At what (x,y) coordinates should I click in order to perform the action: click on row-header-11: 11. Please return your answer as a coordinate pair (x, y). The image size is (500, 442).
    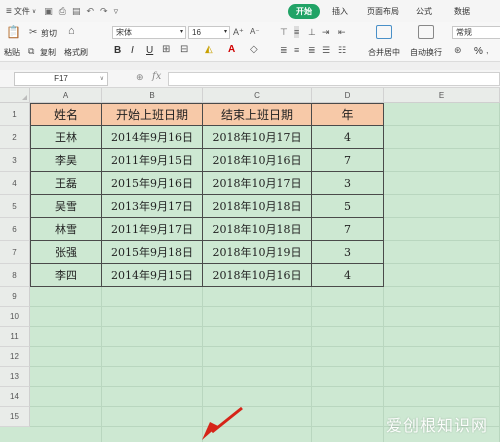
    Looking at the image, I should click on (15, 337).